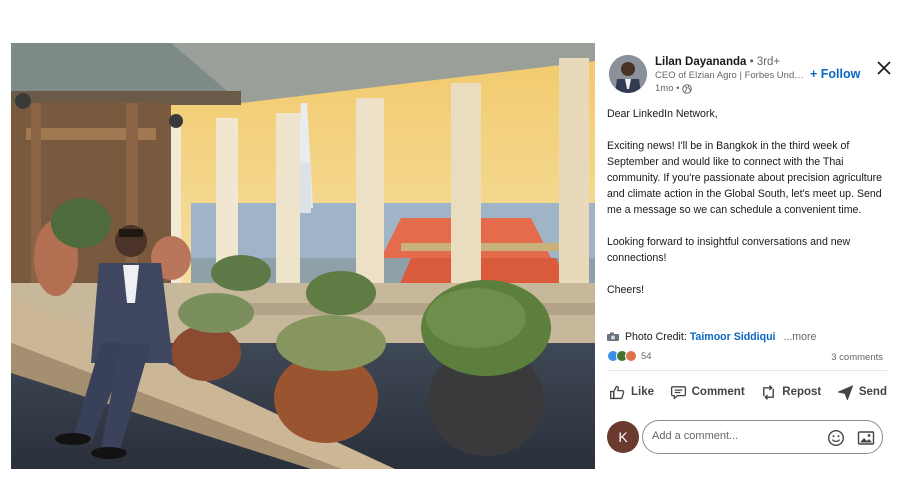  I want to click on divider, so click(747, 370).